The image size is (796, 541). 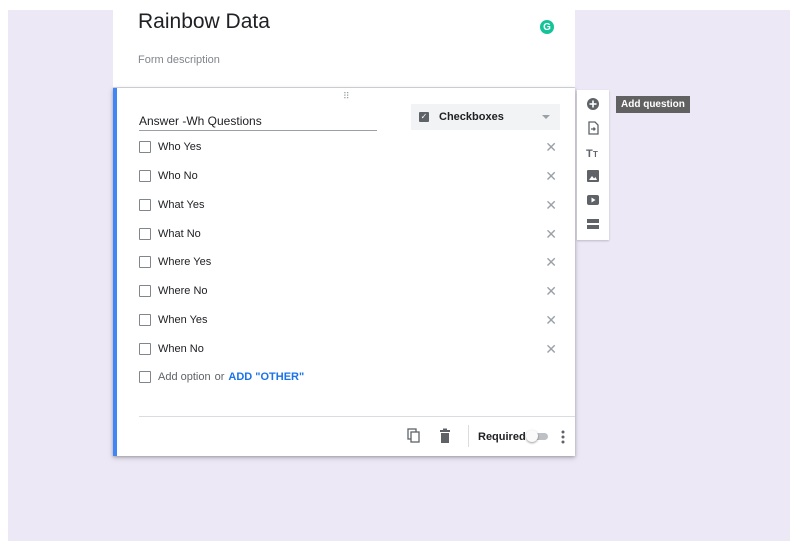 I want to click on option-label: What No, so click(x=179, y=234).